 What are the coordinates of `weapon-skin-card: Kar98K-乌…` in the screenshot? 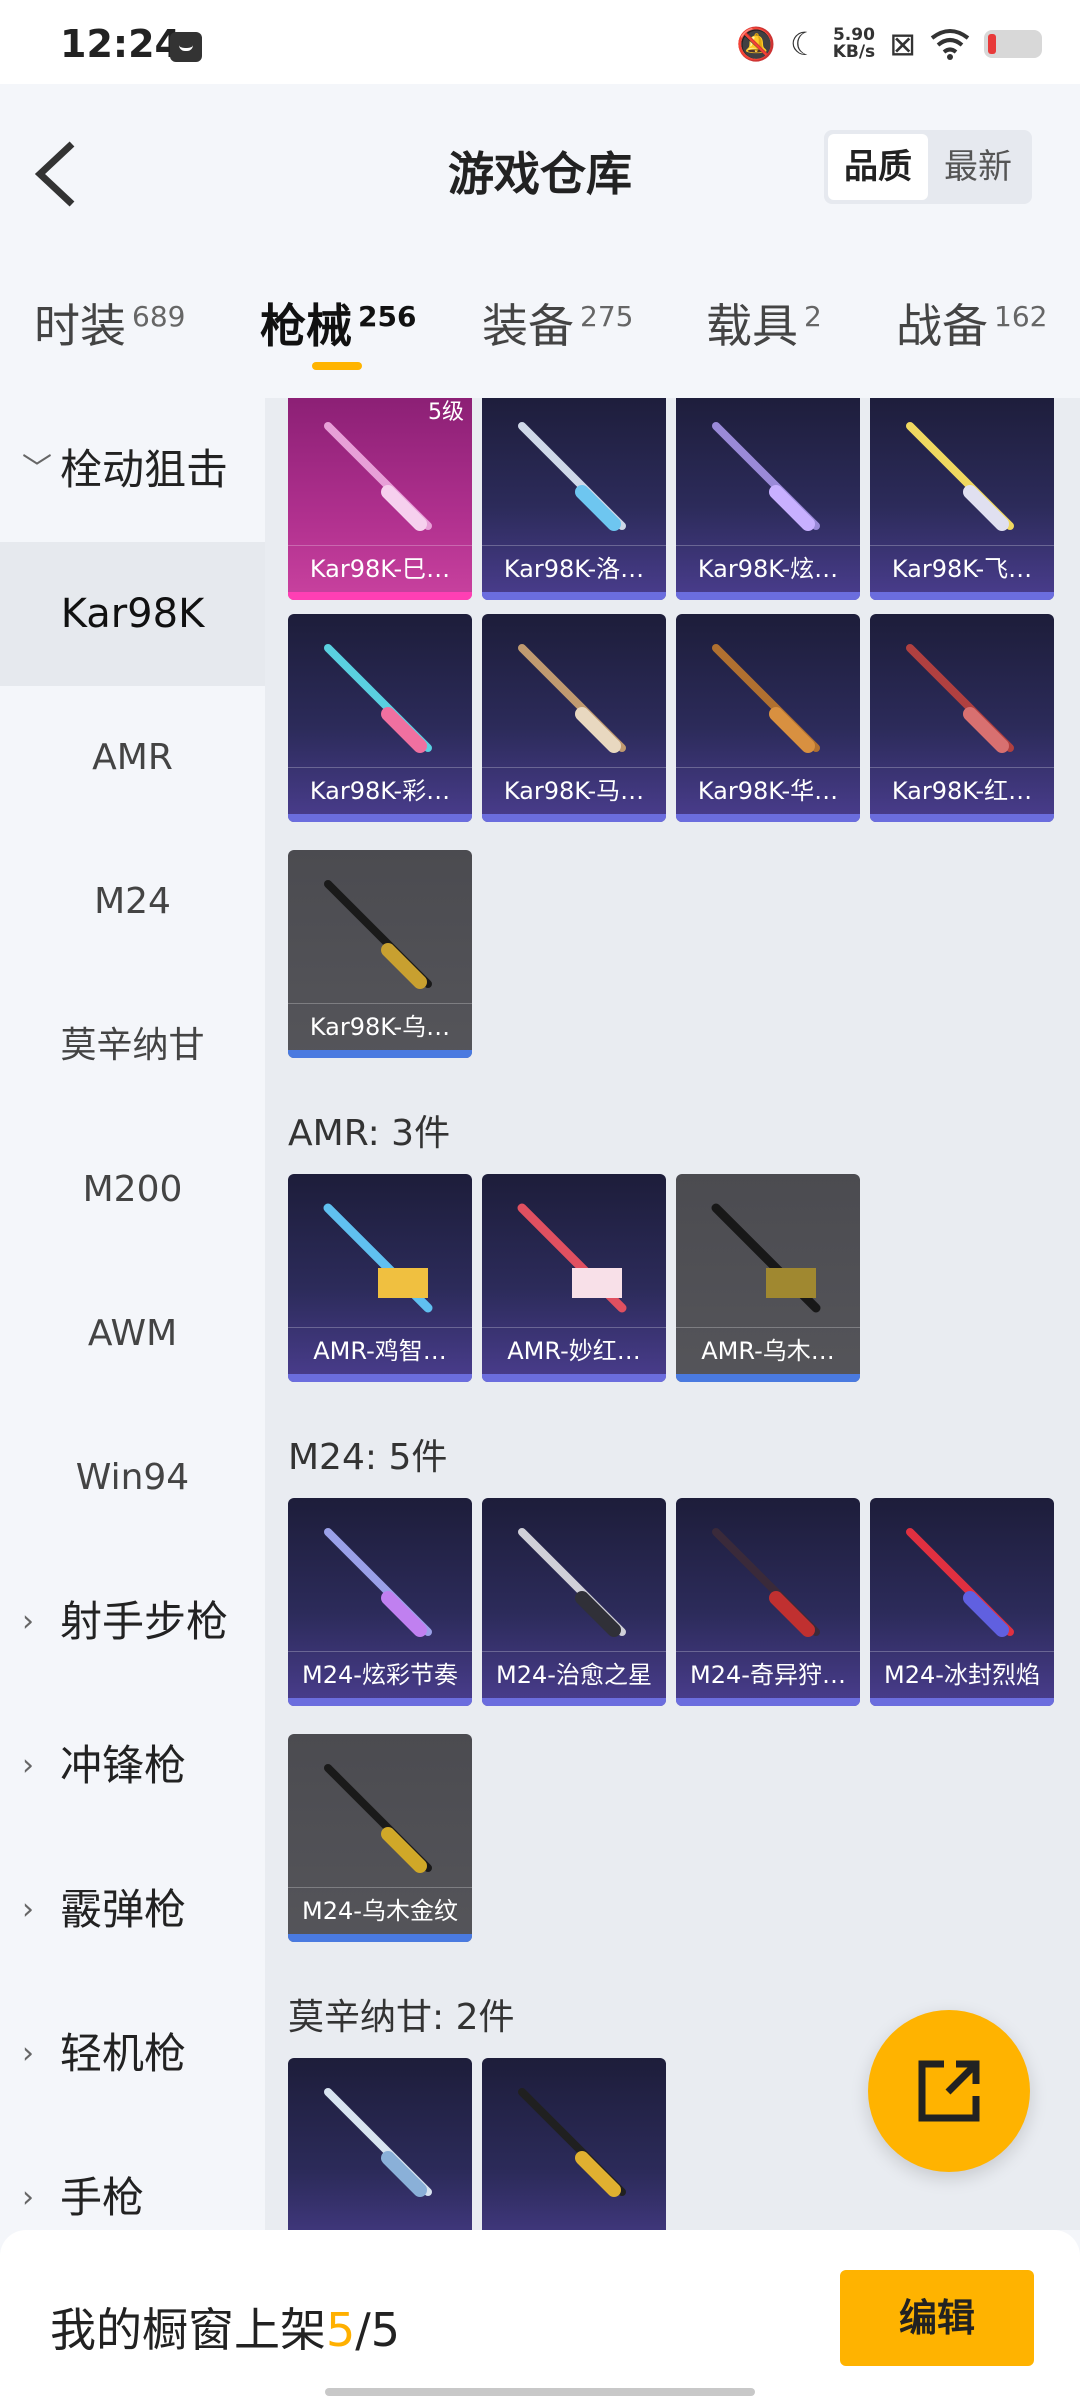 It's located at (380, 954).